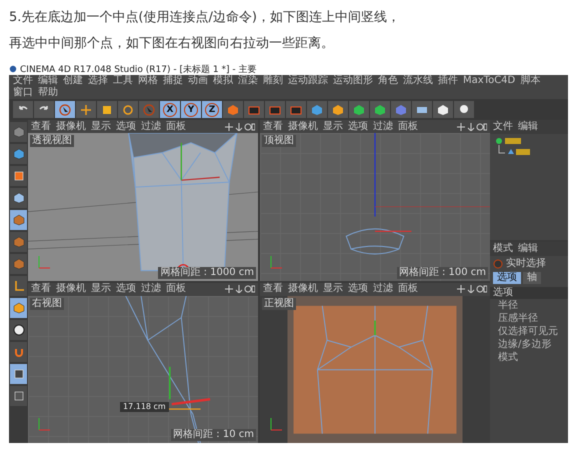 Image resolution: width=575 pixels, height=450 pixels. Describe the element at coordinates (212, 109) in the screenshot. I see `toolbar-button: Z` at that location.